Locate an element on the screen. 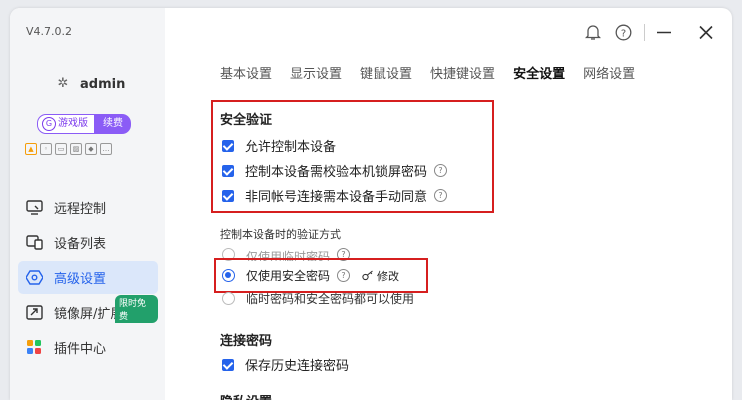 The height and width of the screenshot is (400, 742). flame-icon: ▲ is located at coordinates (31, 149).